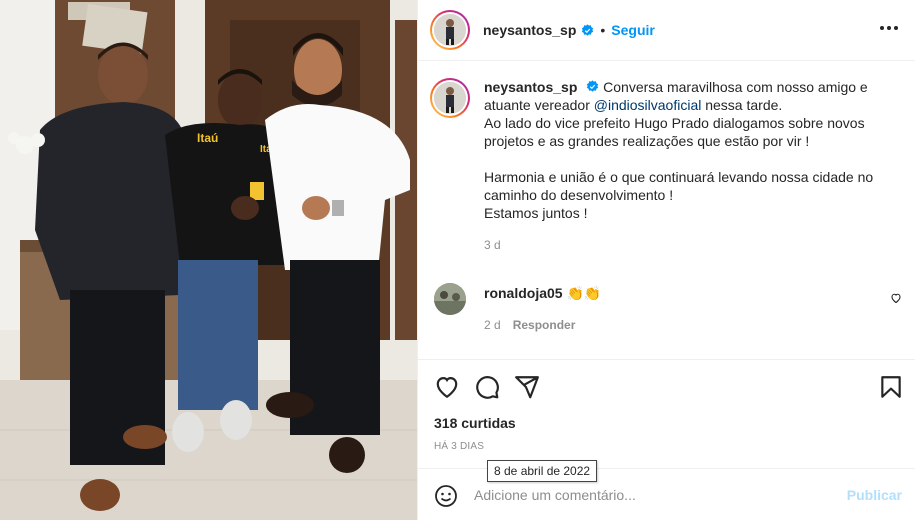  I want to click on date-tooltip: 8 de abril de 2022, so click(542, 471).